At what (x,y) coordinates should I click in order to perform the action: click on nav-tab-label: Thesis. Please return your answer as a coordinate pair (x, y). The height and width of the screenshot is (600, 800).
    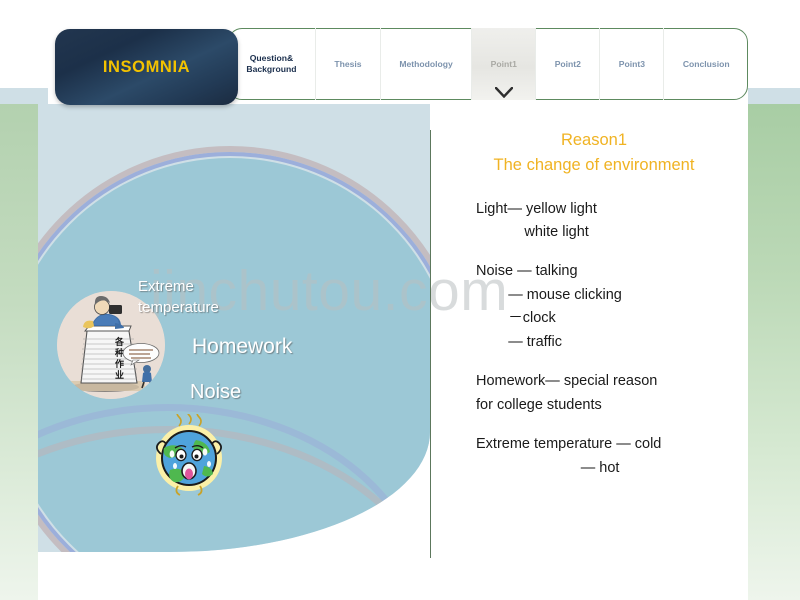
    Looking at the image, I should click on (348, 63).